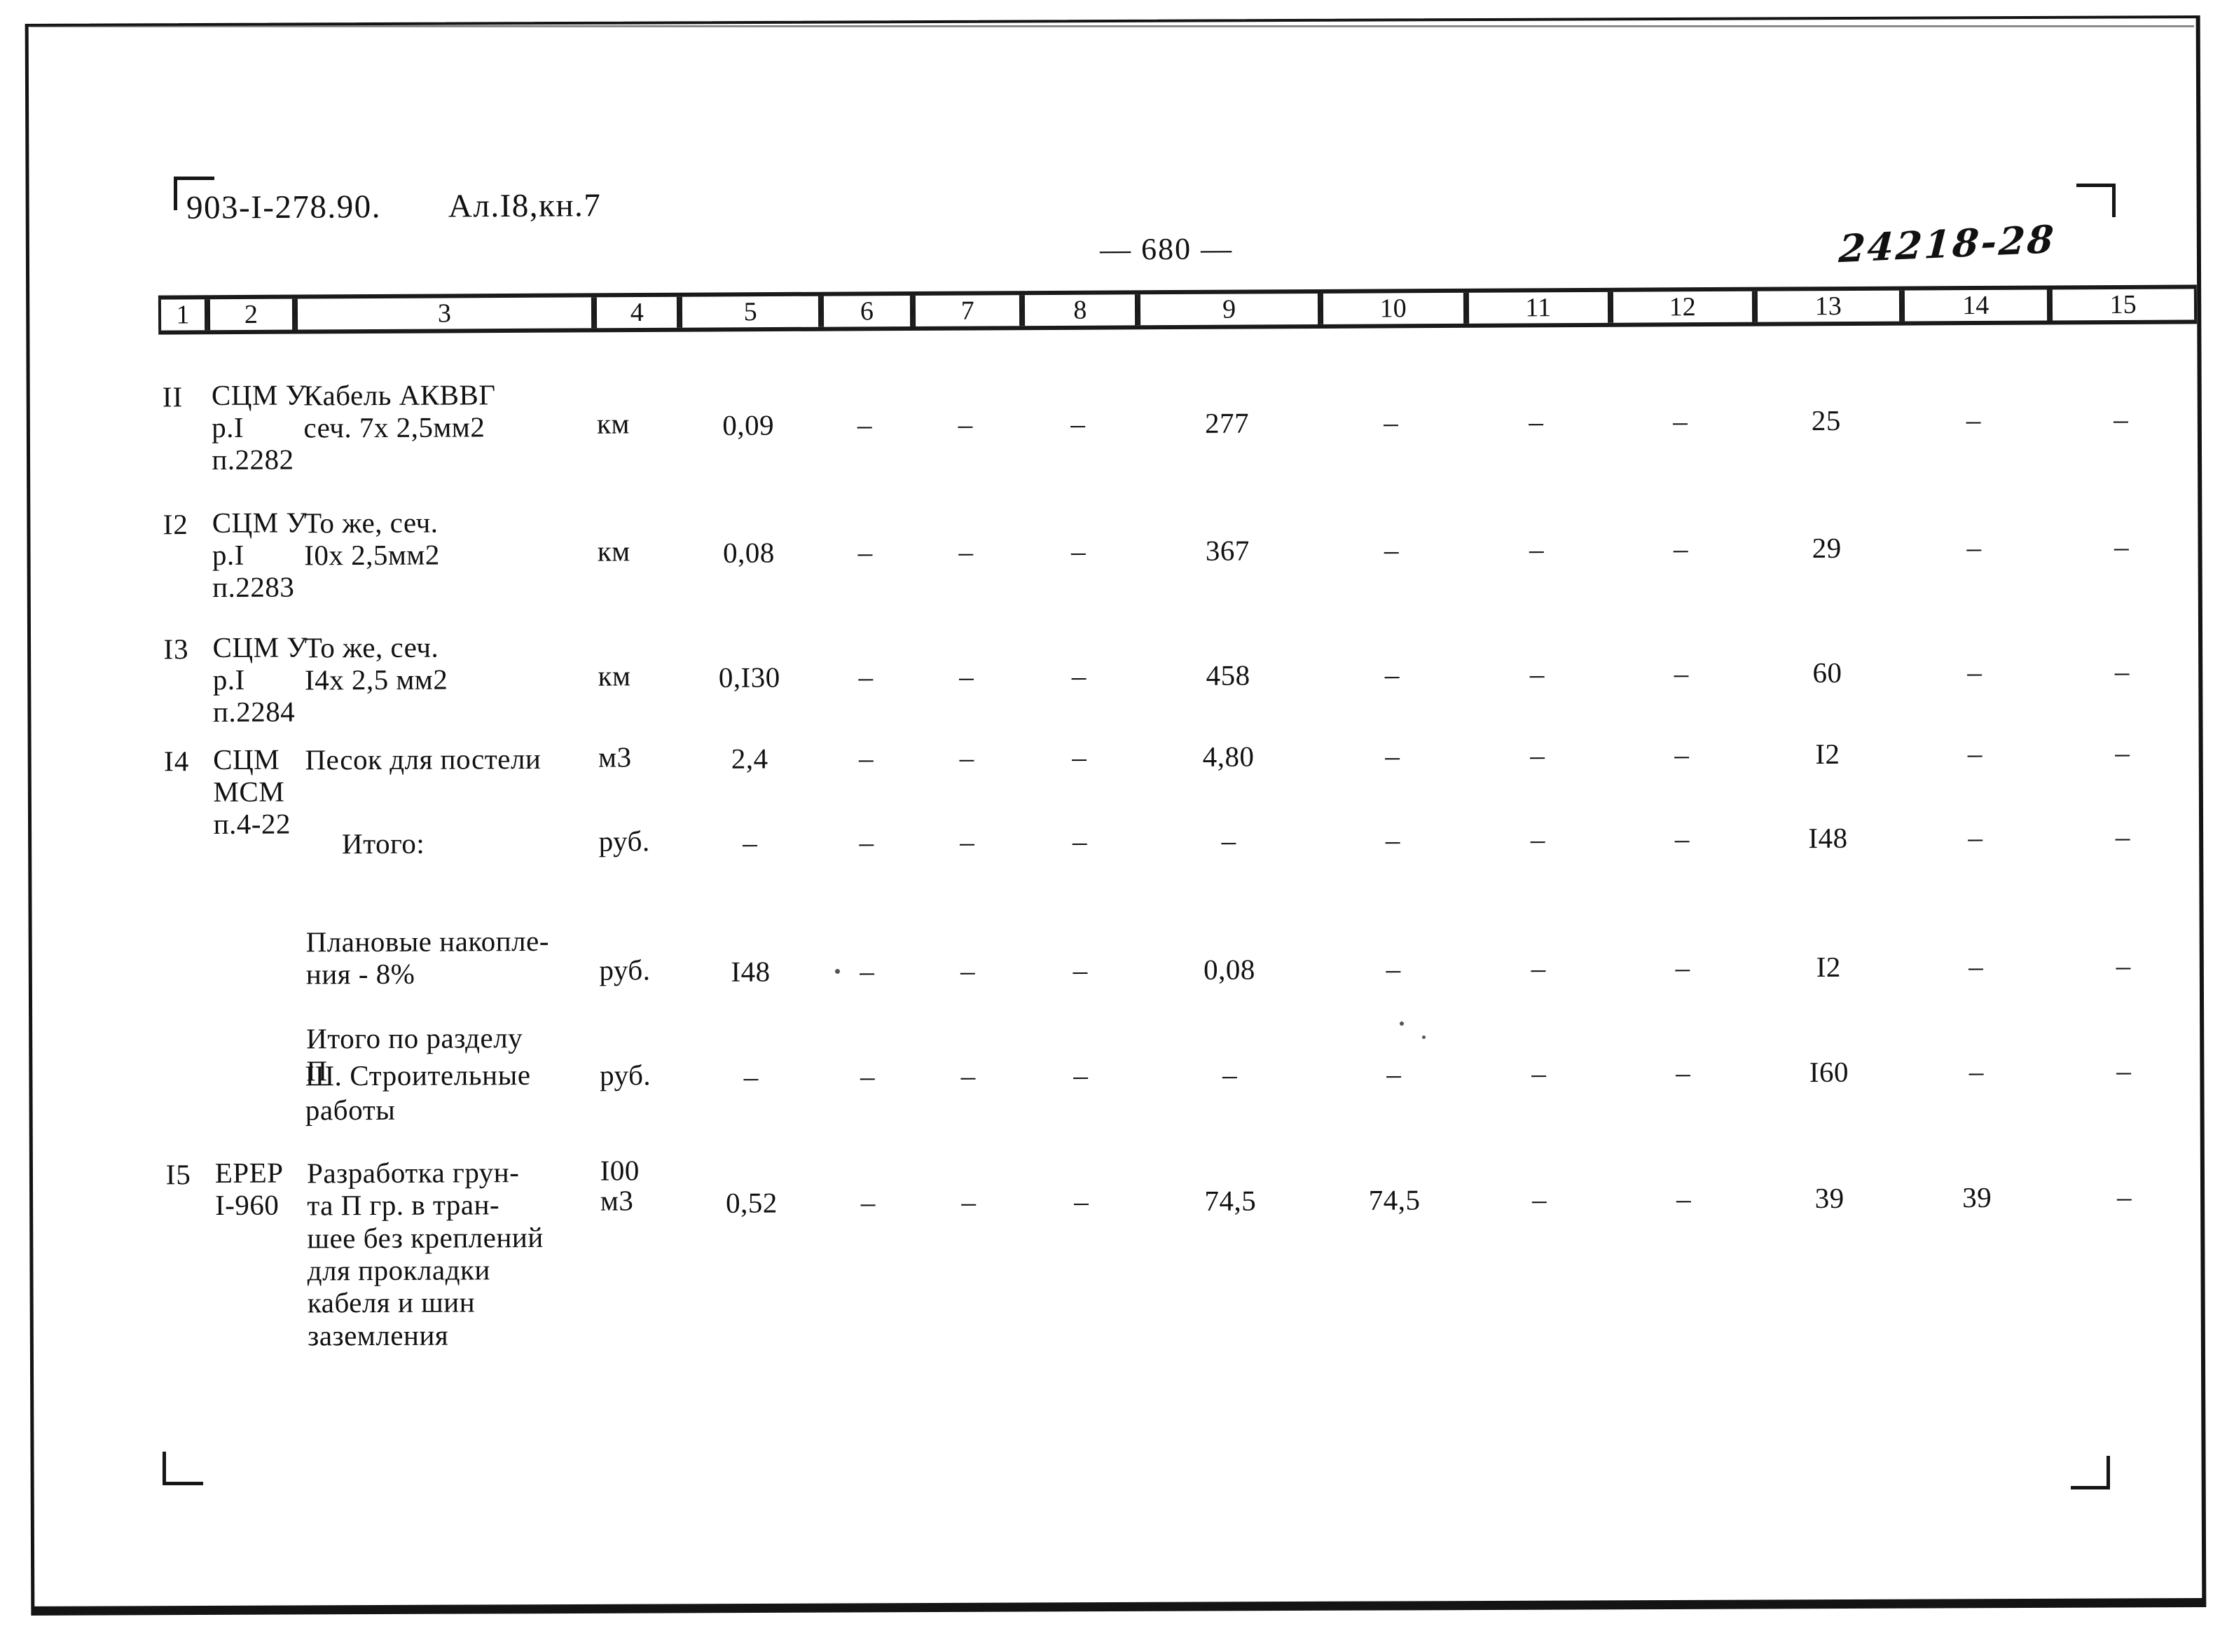 This screenshot has height=1652, width=2234. What do you see at coordinates (177, 761) in the screenshot?
I see `cell-position-number: I4` at bounding box center [177, 761].